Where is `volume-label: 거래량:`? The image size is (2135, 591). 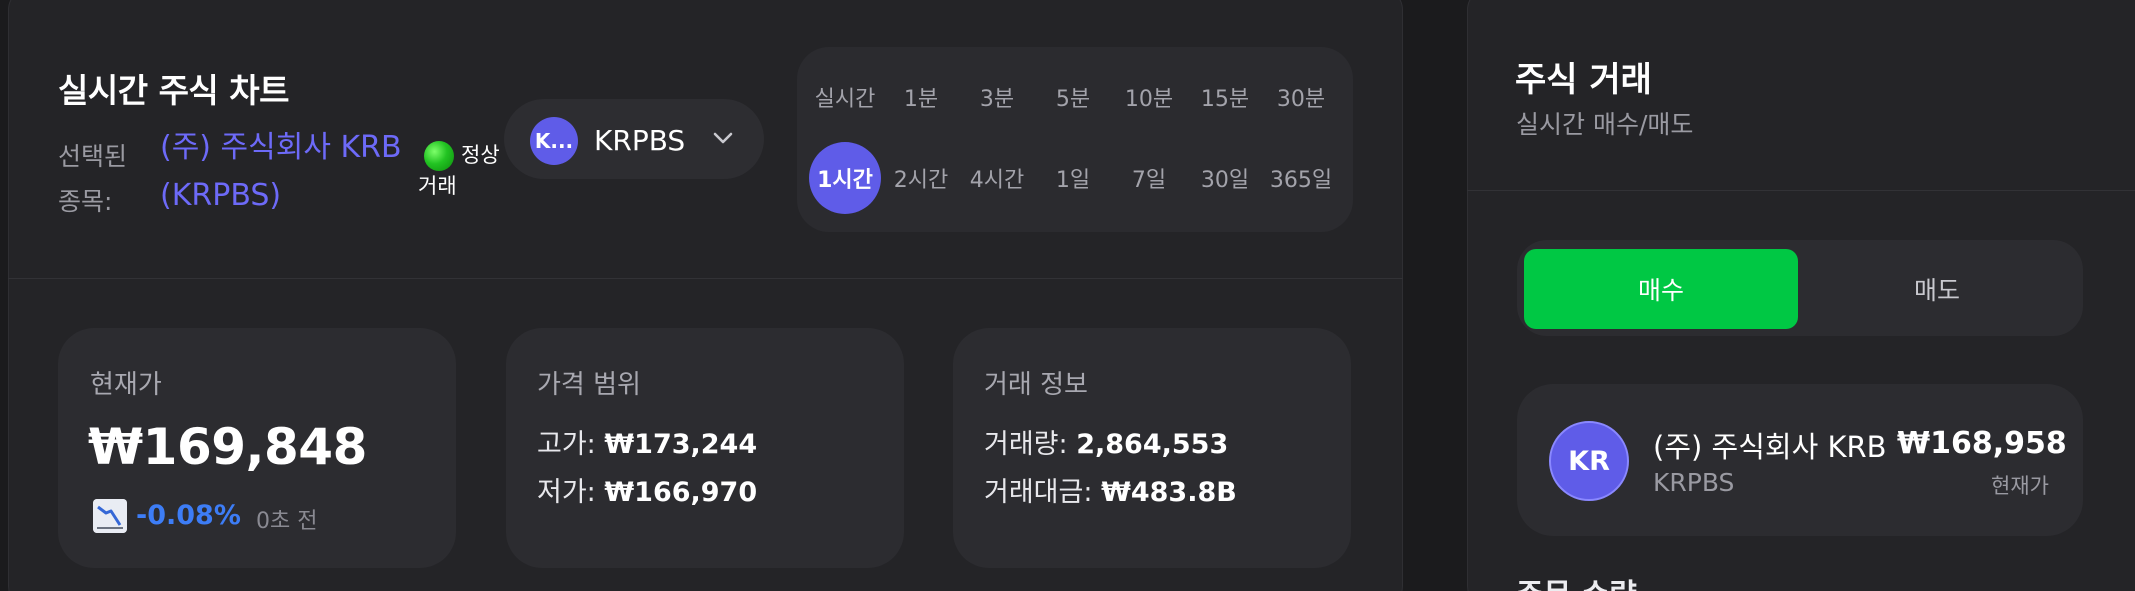 volume-label: 거래량: is located at coordinates (1026, 444).